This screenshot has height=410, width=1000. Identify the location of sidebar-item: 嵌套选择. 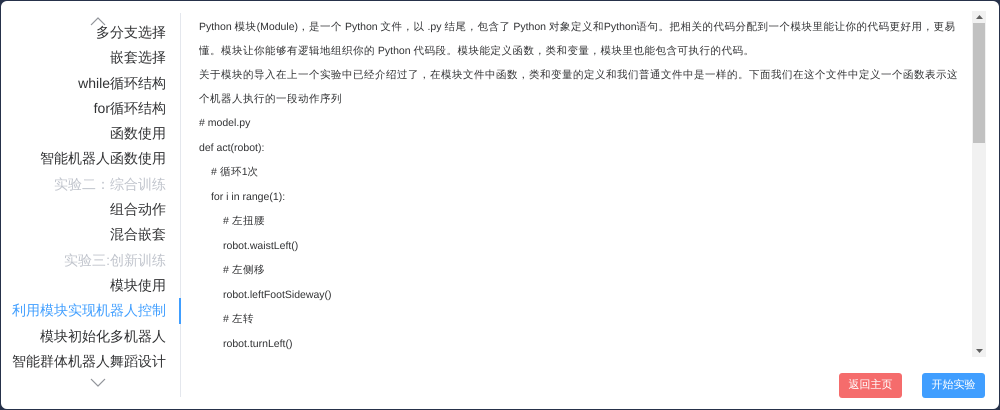
(145, 58).